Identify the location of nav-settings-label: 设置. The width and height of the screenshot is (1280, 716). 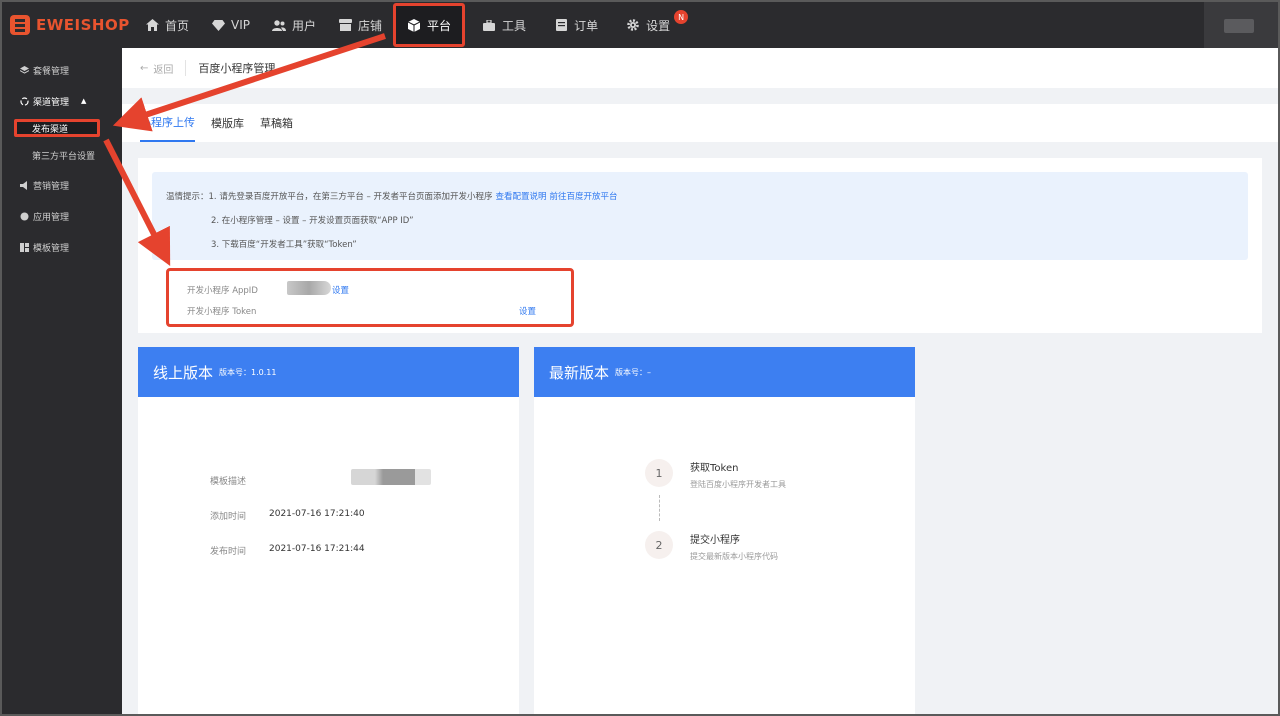
(658, 25).